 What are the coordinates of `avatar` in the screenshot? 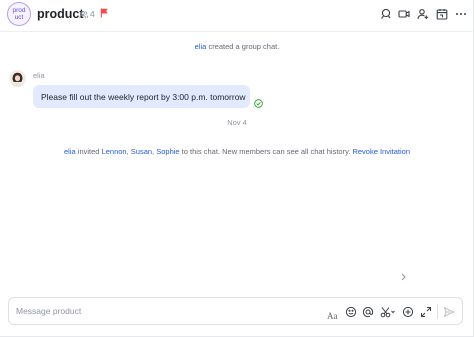 It's located at (17, 78).